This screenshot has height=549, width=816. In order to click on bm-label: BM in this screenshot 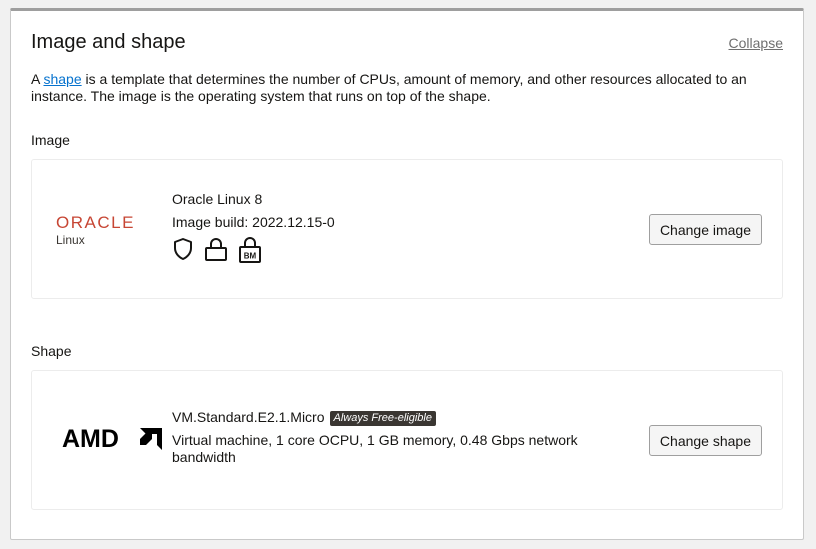, I will do `click(250, 256)`.